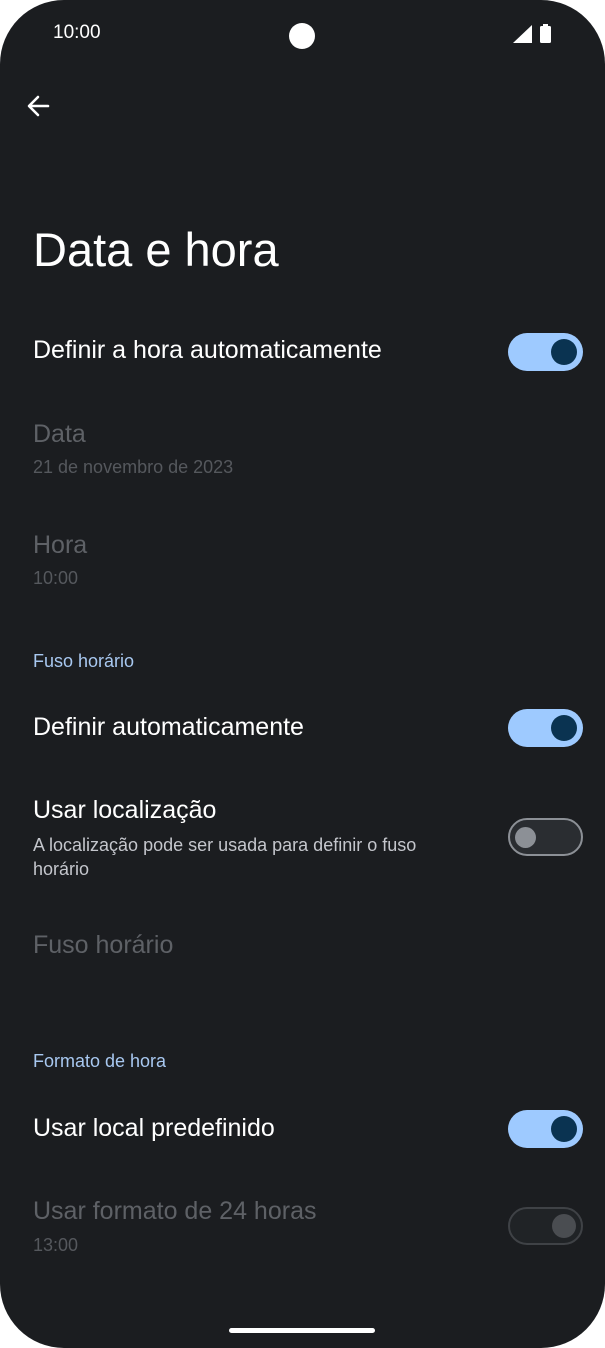 The width and height of the screenshot is (605, 1348). I want to click on locale-default-toggle, so click(545, 1129).